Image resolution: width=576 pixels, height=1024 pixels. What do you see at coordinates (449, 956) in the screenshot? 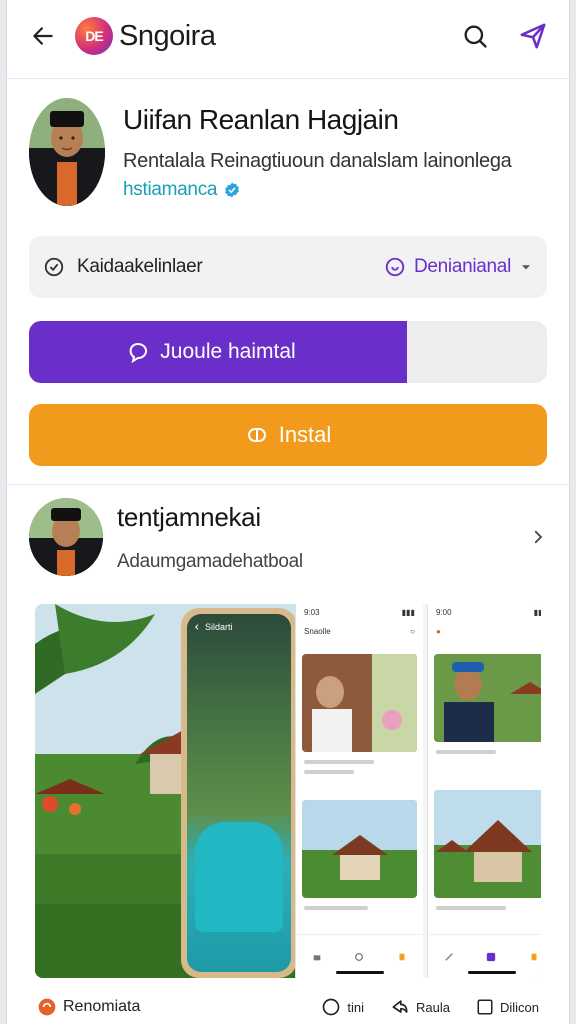
I see `edit-icon` at bounding box center [449, 956].